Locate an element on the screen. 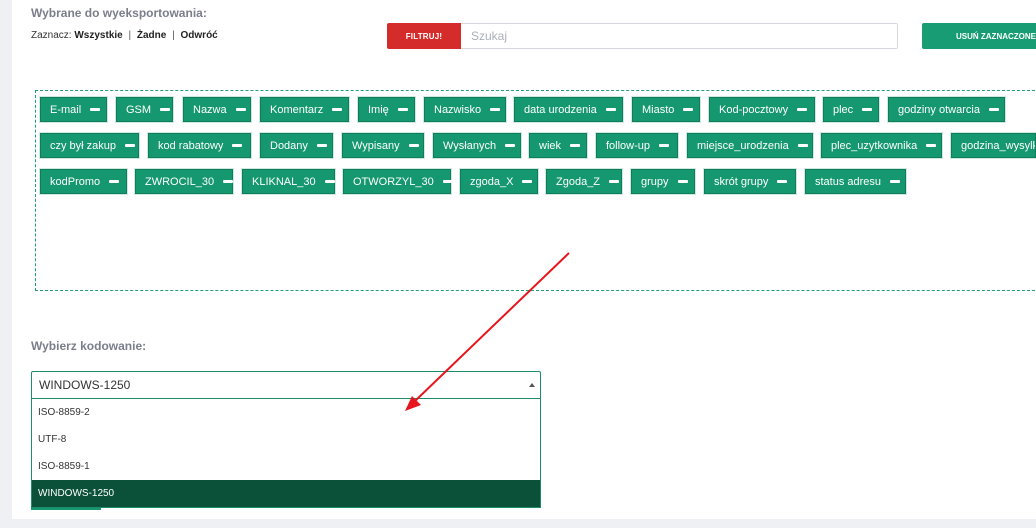 The width and height of the screenshot is (1036, 528). export-section-title: Wybrane do wyeksportowania: is located at coordinates (119, 13).